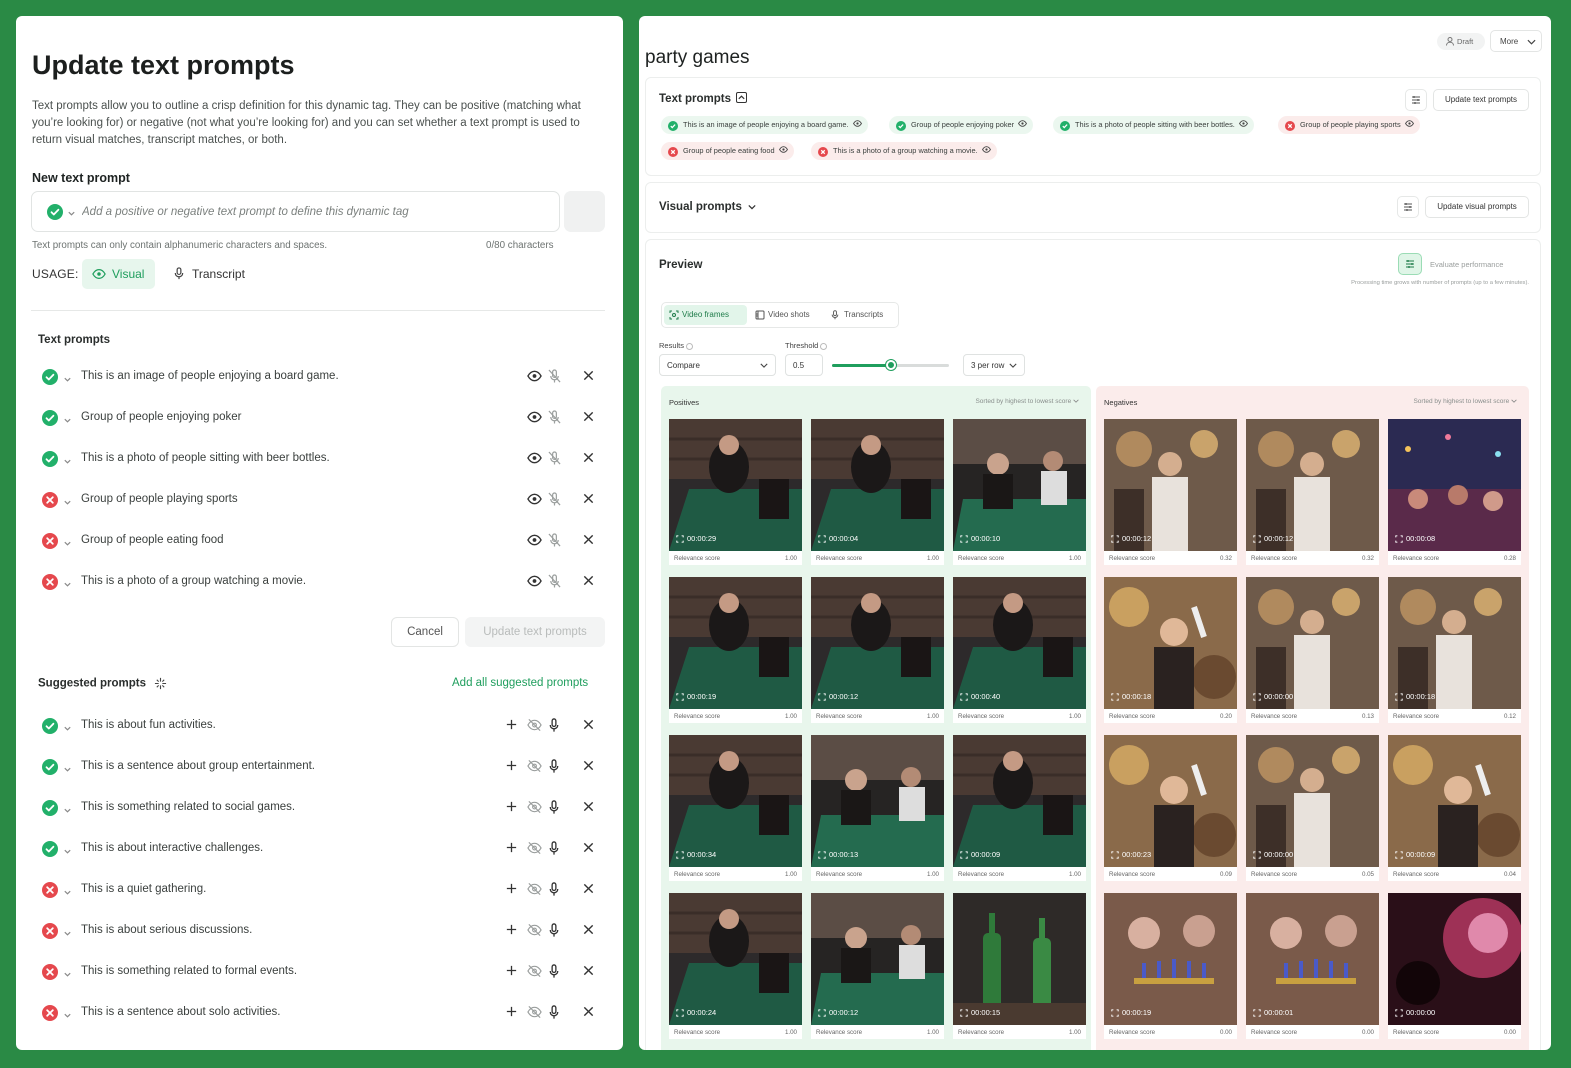 This screenshot has height=1068, width=1571. Describe the element at coordinates (1454, 966) in the screenshot. I see `result-thumbnail: 00:00:00 Relevance score 0.00` at that location.